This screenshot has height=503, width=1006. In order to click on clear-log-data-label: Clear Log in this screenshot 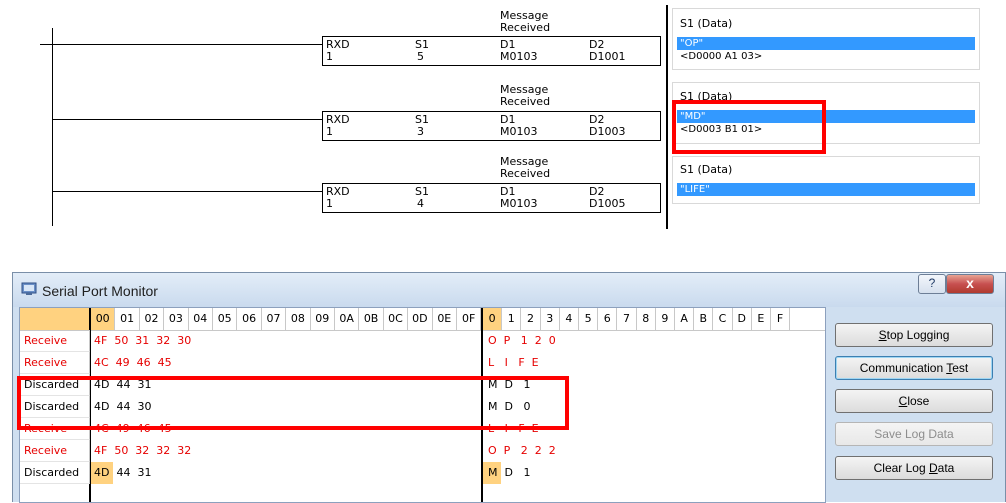, I will do `click(901, 468)`.